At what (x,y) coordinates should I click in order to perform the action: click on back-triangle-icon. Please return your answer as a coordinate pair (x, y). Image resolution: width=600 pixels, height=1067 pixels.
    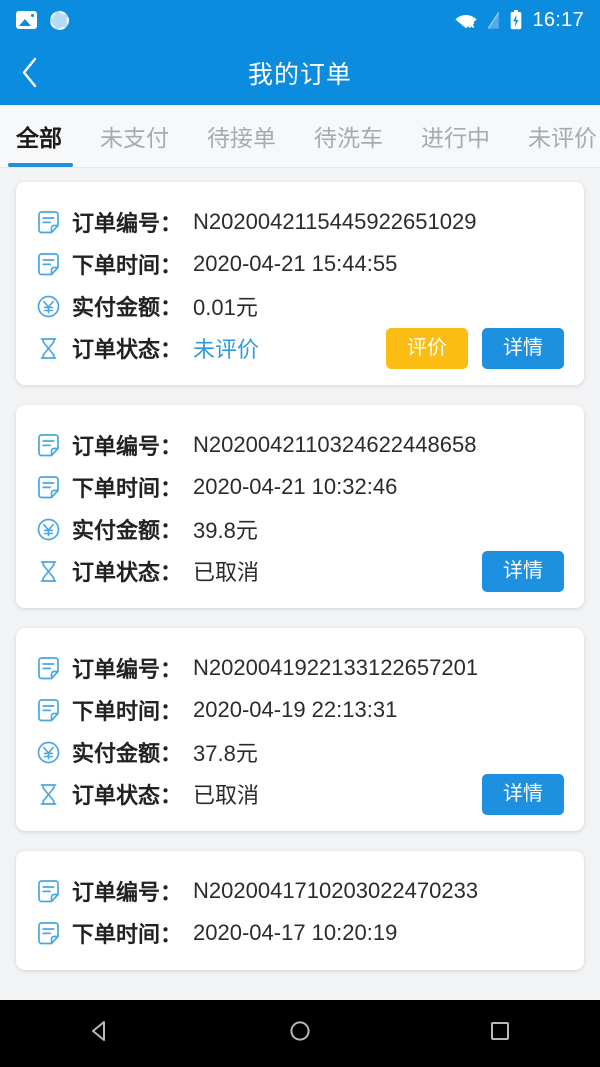
    Looking at the image, I should click on (100, 1033).